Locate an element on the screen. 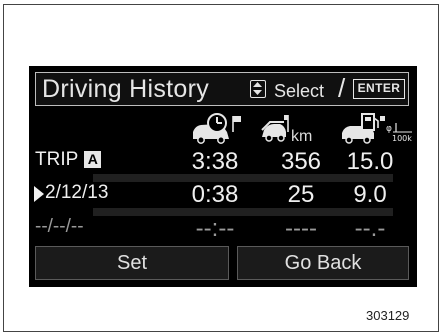 Image resolution: width=443 pixels, height=336 pixels. trip-label-text: TRIP is located at coordinates (57, 159).